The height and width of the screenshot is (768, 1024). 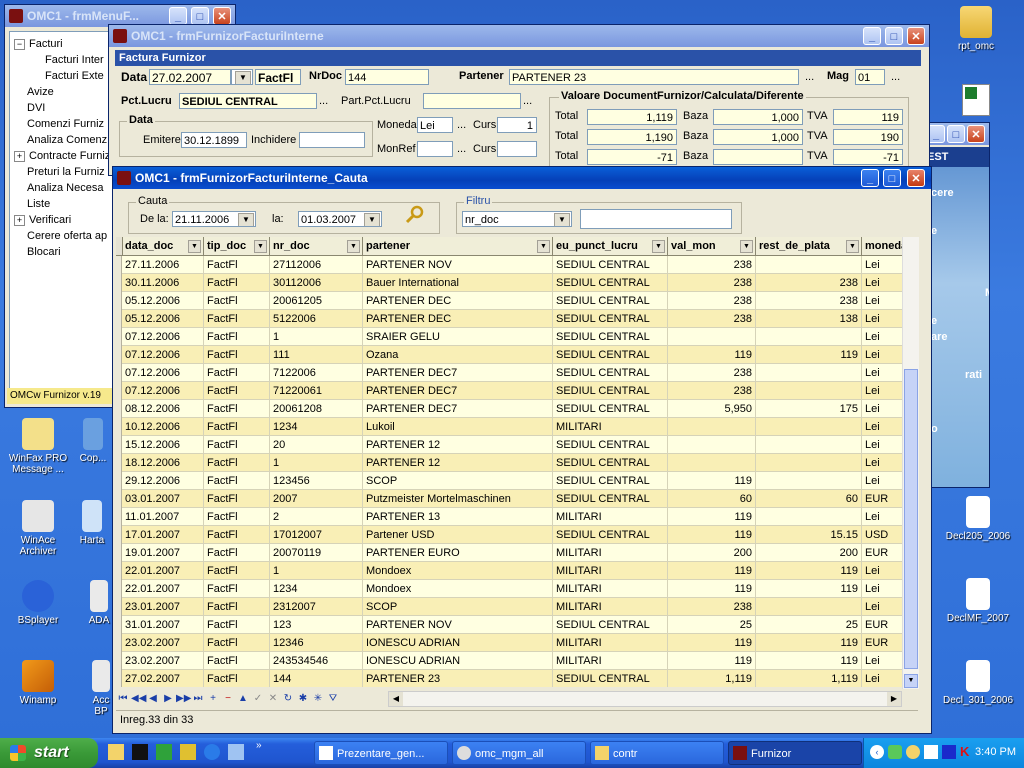 What do you see at coordinates (976, 29) in the screenshot?
I see `desktop-icon-rpt-omc: rpt_omc` at bounding box center [976, 29].